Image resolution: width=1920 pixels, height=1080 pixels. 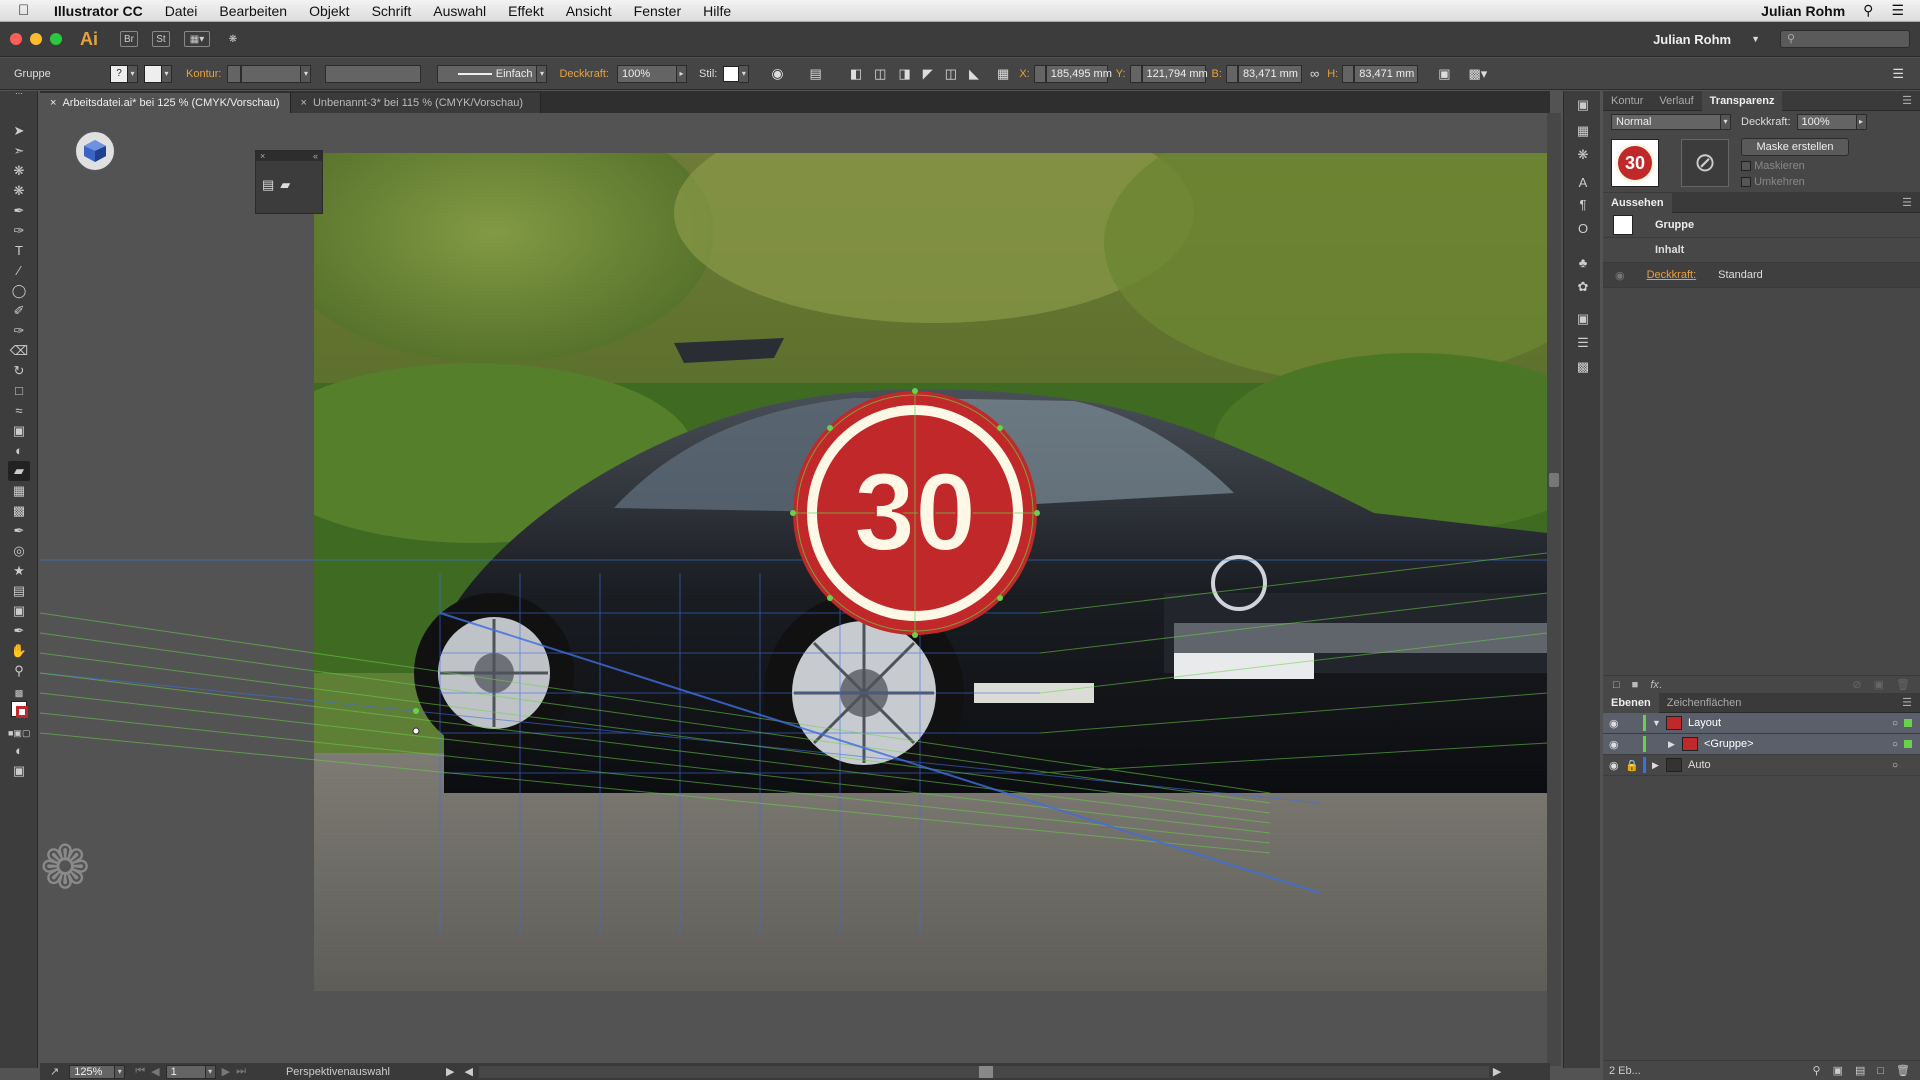 What do you see at coordinates (1761, 744) in the screenshot?
I see `layer-row-group: ◉ ▶ <Gruppe> ○` at bounding box center [1761, 744].